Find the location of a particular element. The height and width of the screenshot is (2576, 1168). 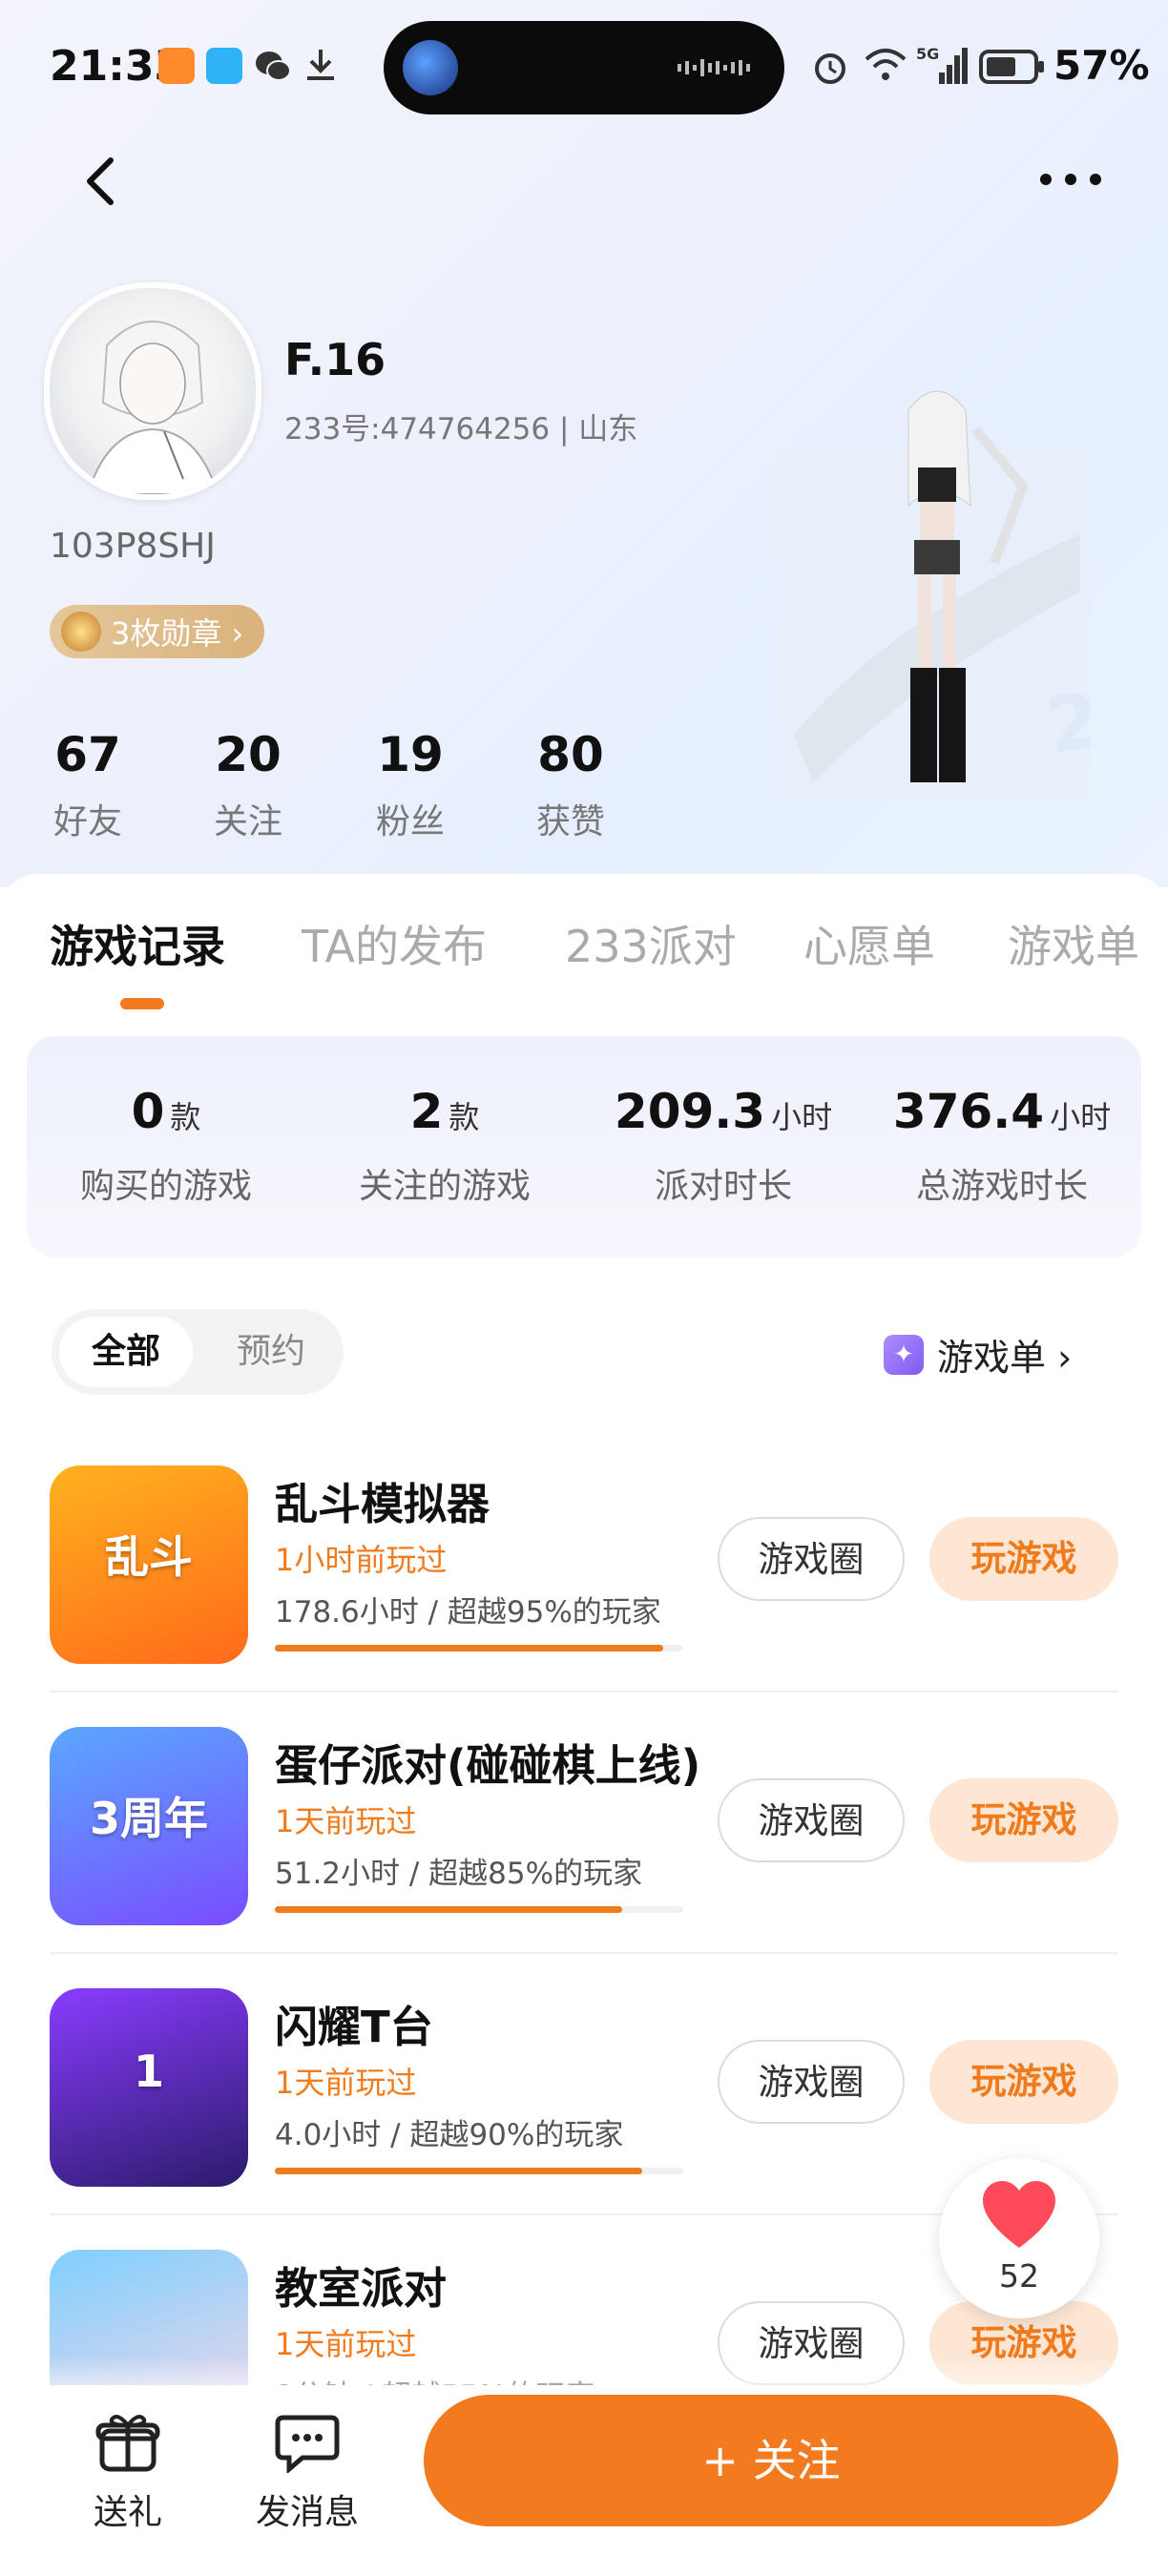

back-button is located at coordinates (103, 181).